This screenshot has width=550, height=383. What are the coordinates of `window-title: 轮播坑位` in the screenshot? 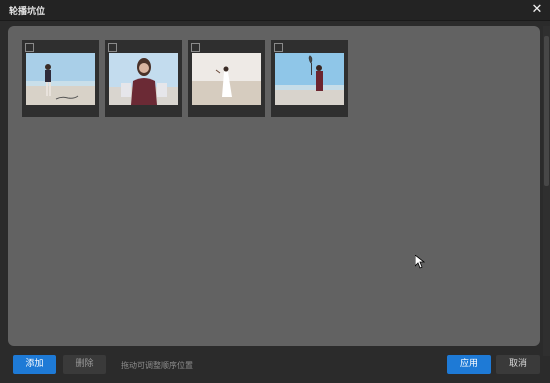 It's located at (27, 12).